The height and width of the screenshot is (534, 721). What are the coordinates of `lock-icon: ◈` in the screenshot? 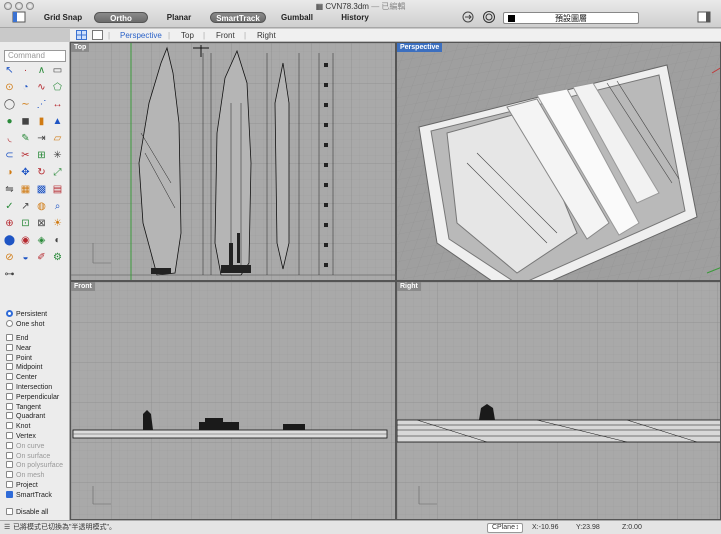 It's located at (41, 240).